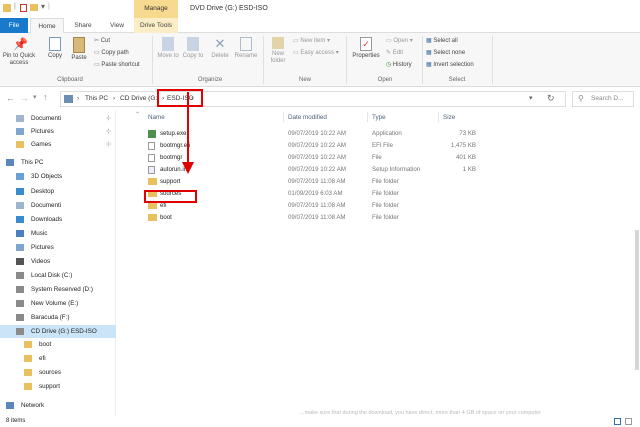  I want to click on up-arrow-icon: ↑, so click(45, 97).